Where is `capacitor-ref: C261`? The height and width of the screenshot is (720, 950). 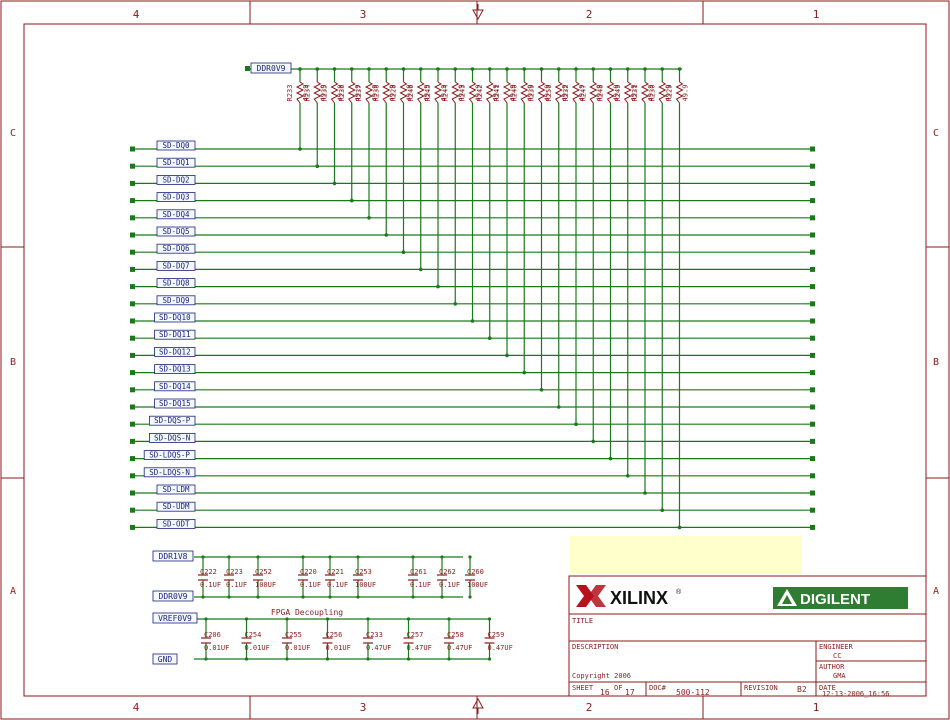 capacitor-ref: C261 is located at coordinates (418, 572).